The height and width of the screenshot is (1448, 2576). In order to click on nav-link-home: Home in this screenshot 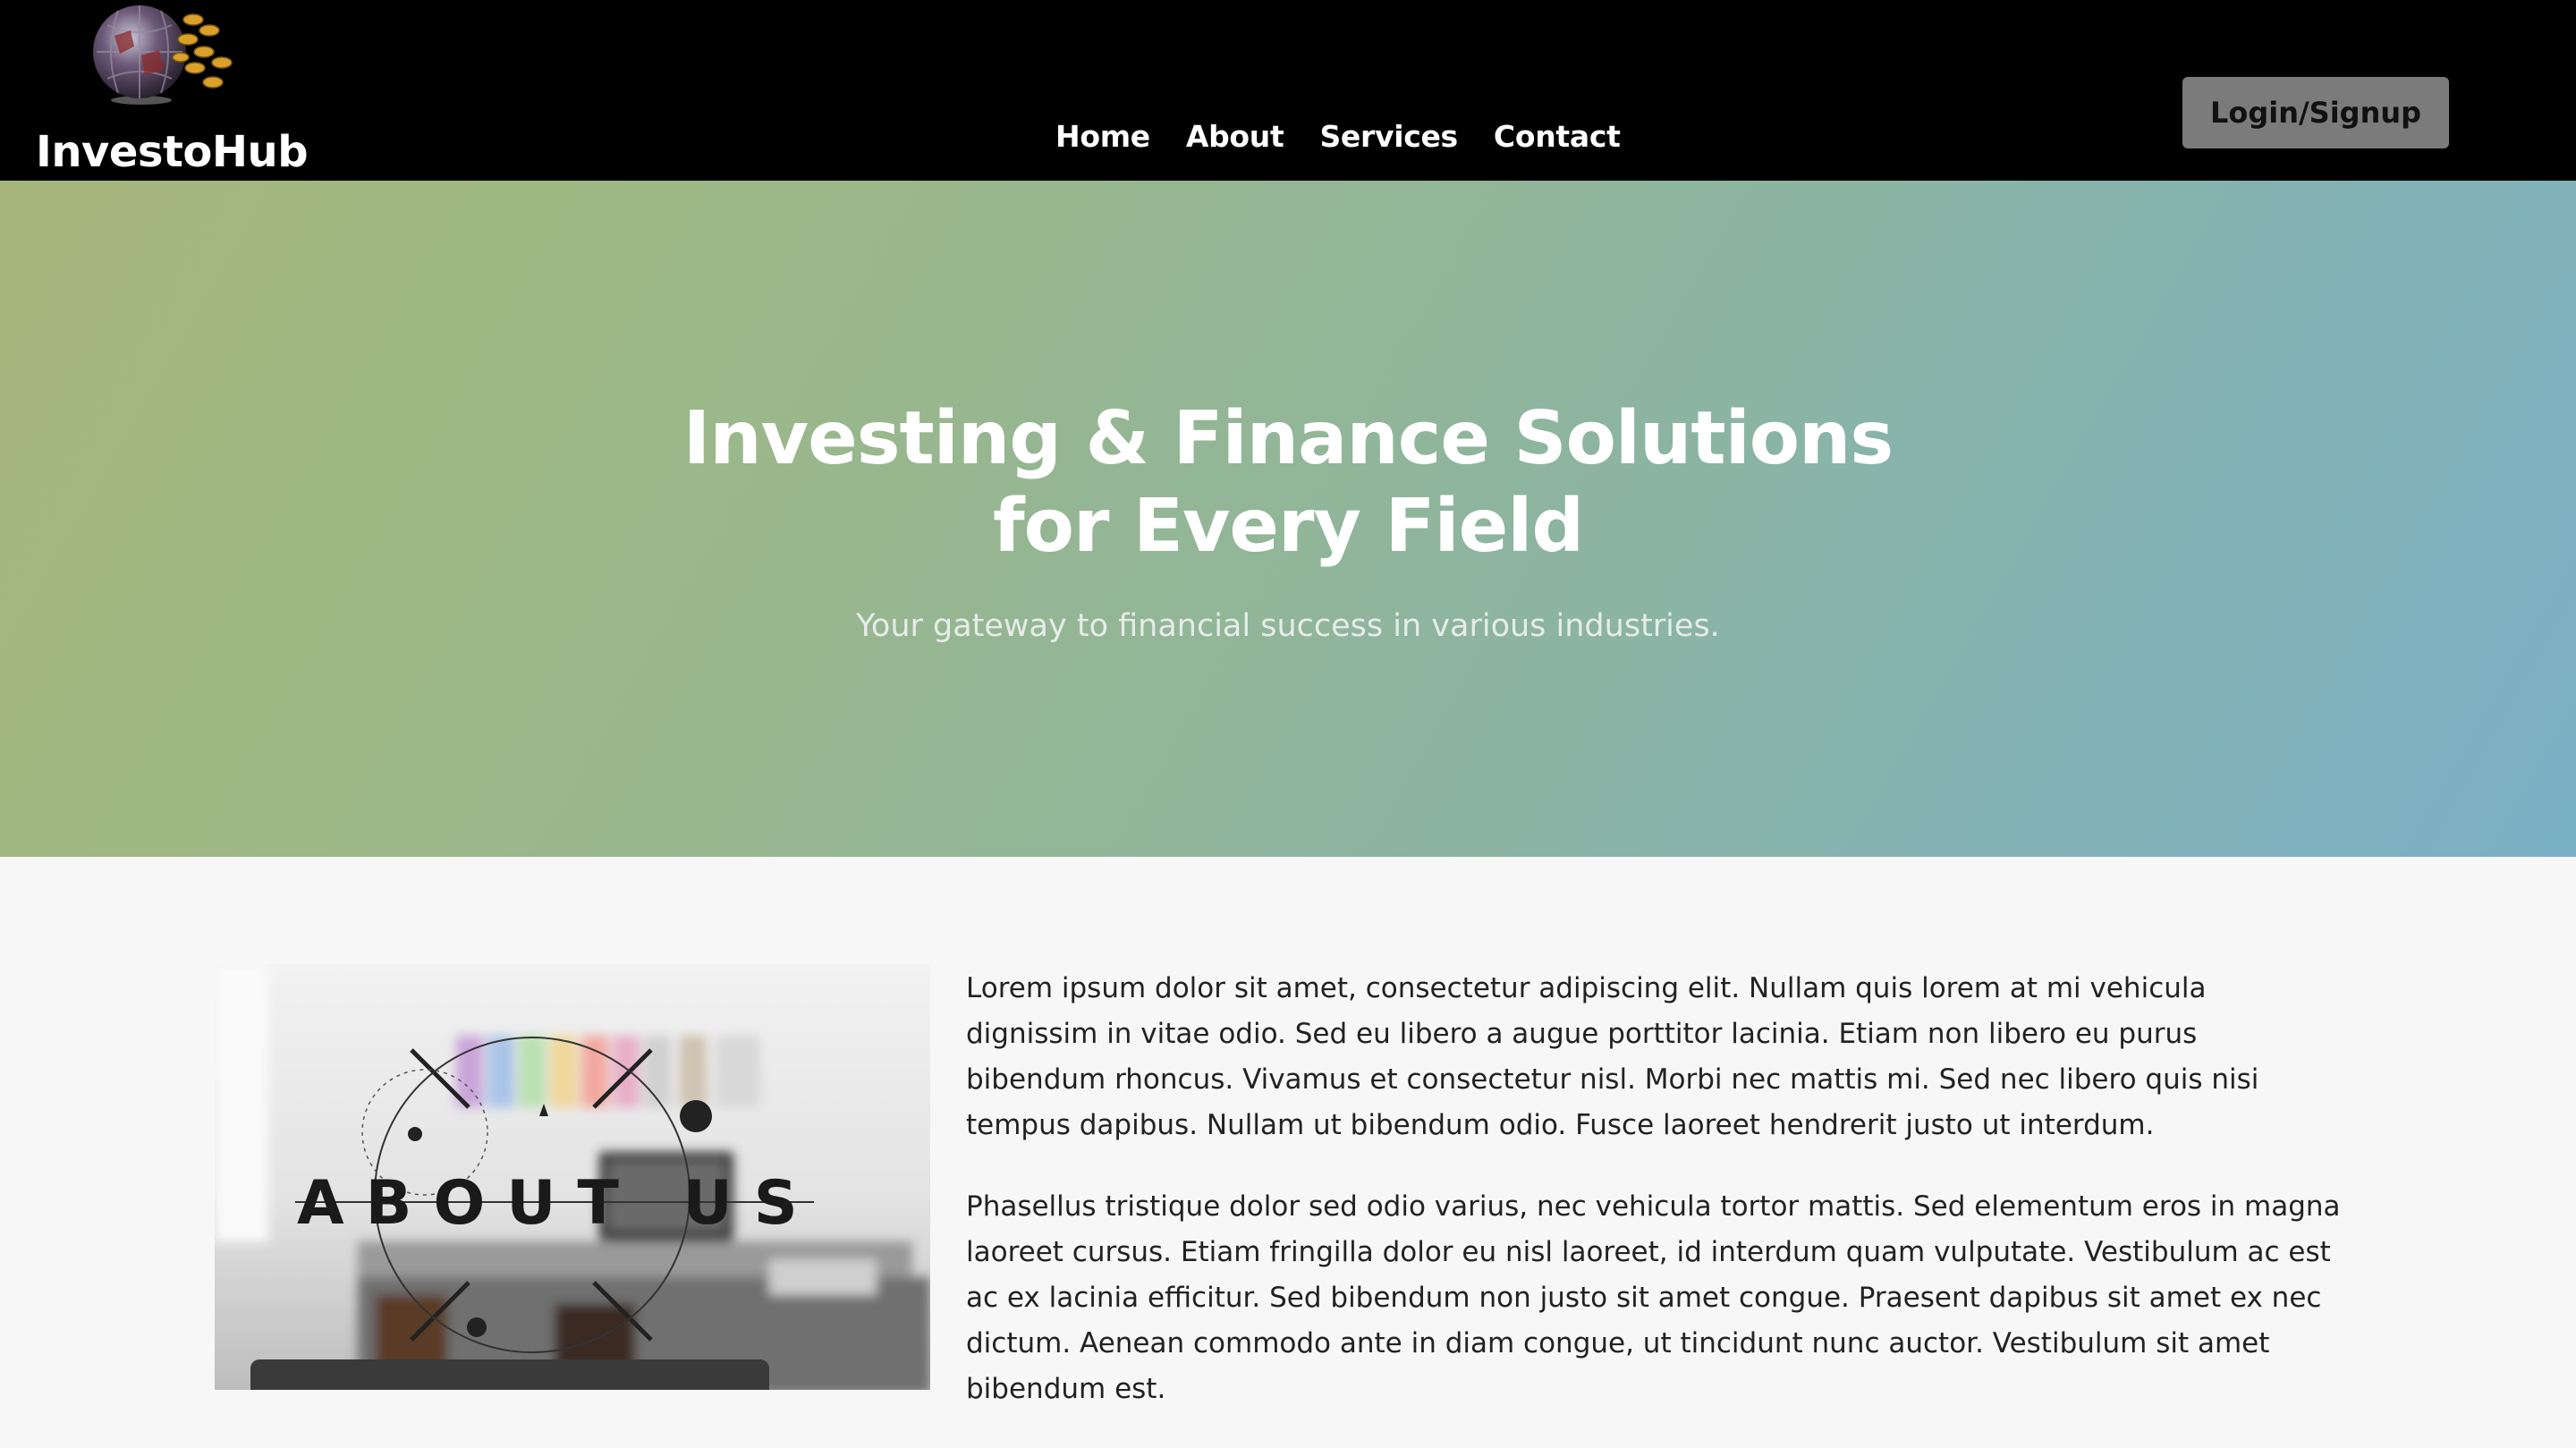, I will do `click(1102, 136)`.